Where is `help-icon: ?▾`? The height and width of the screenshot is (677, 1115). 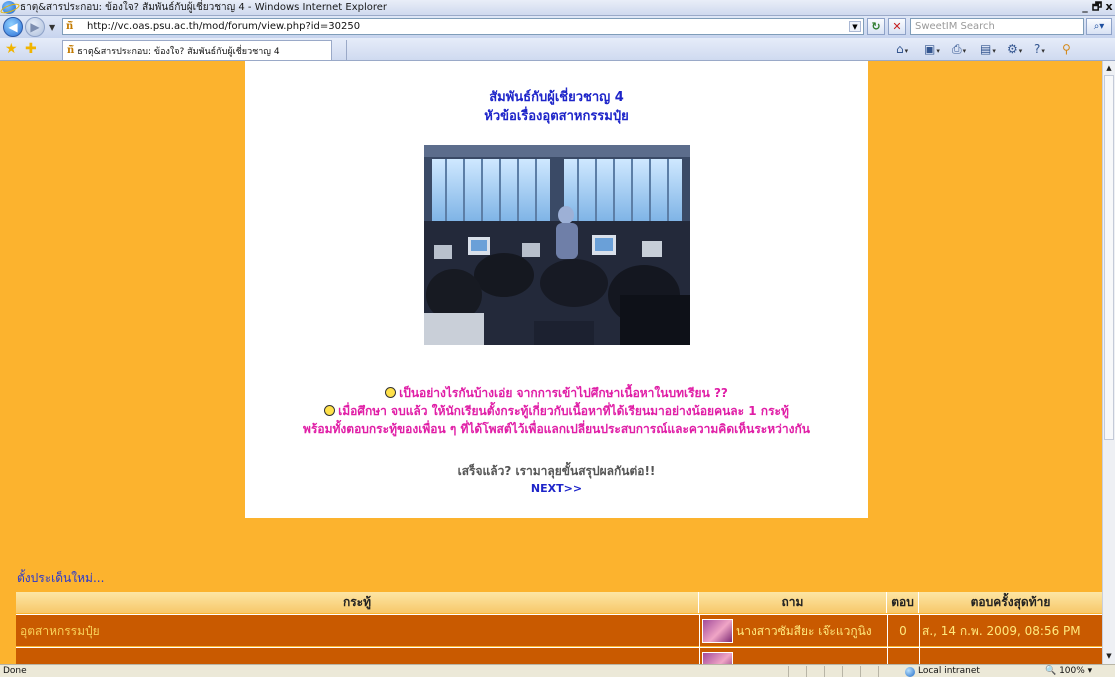 help-icon: ?▾ is located at coordinates (1039, 49).